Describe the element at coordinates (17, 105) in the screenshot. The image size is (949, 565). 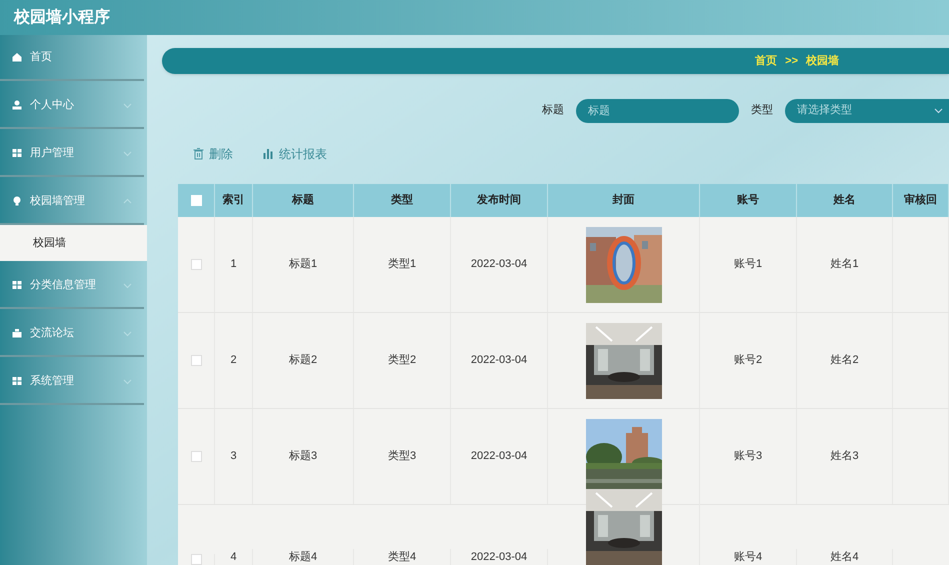
I see `user-icon` at that location.